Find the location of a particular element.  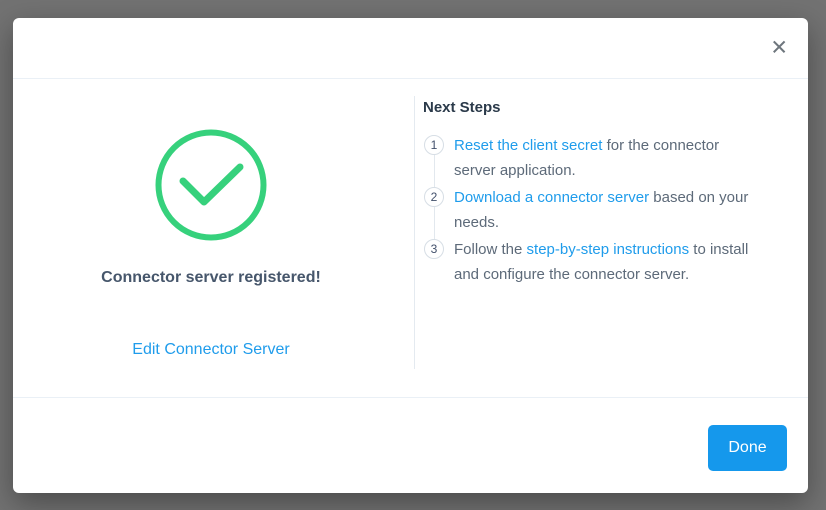

done-button: Done is located at coordinates (747, 448).